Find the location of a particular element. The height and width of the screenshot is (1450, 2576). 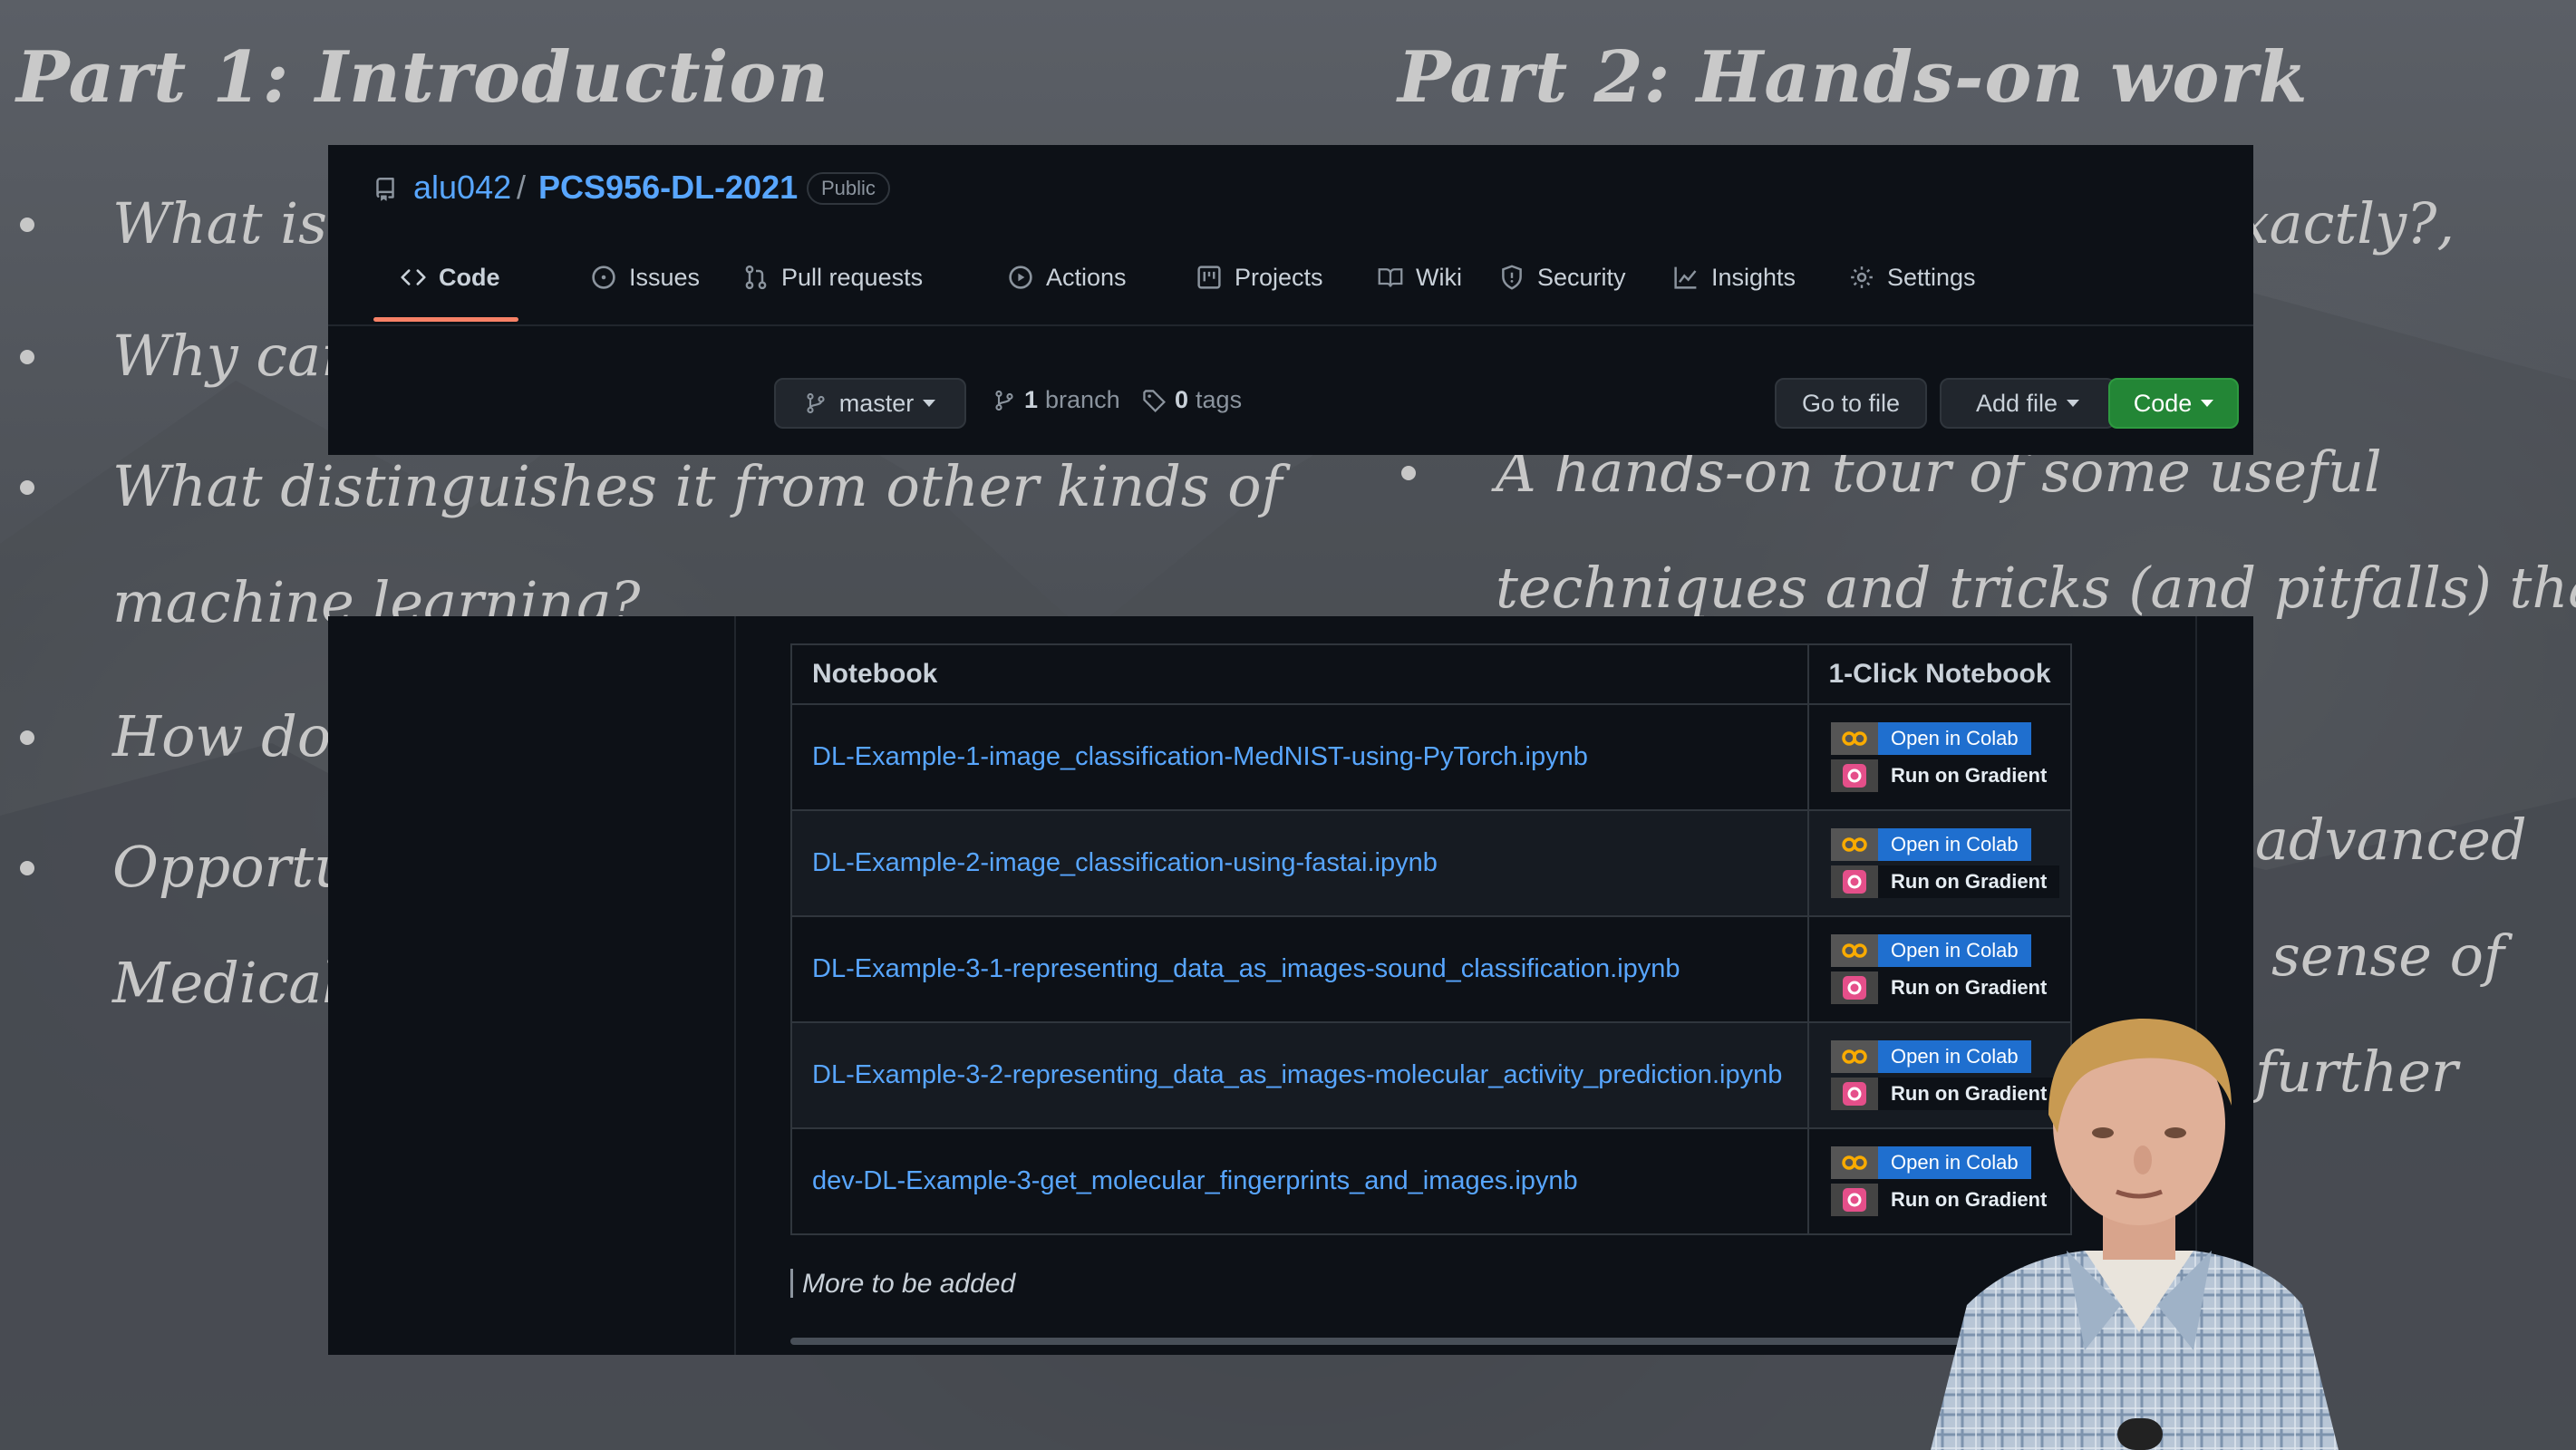

tab-label: Settings is located at coordinates (1931, 277).